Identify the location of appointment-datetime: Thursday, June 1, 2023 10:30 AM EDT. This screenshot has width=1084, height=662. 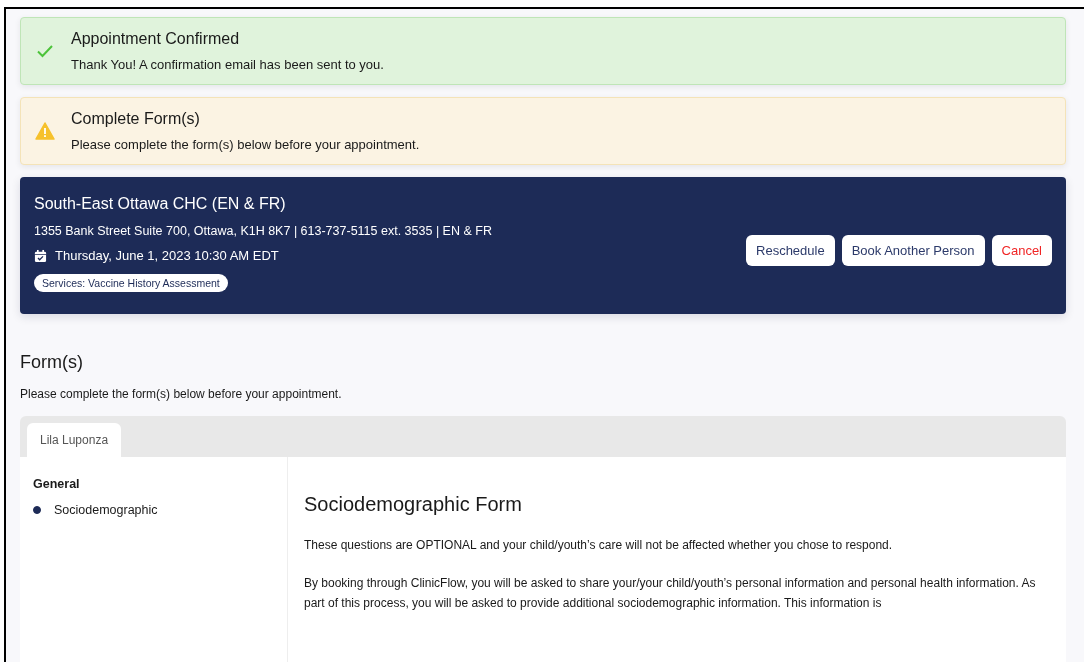
(167, 255).